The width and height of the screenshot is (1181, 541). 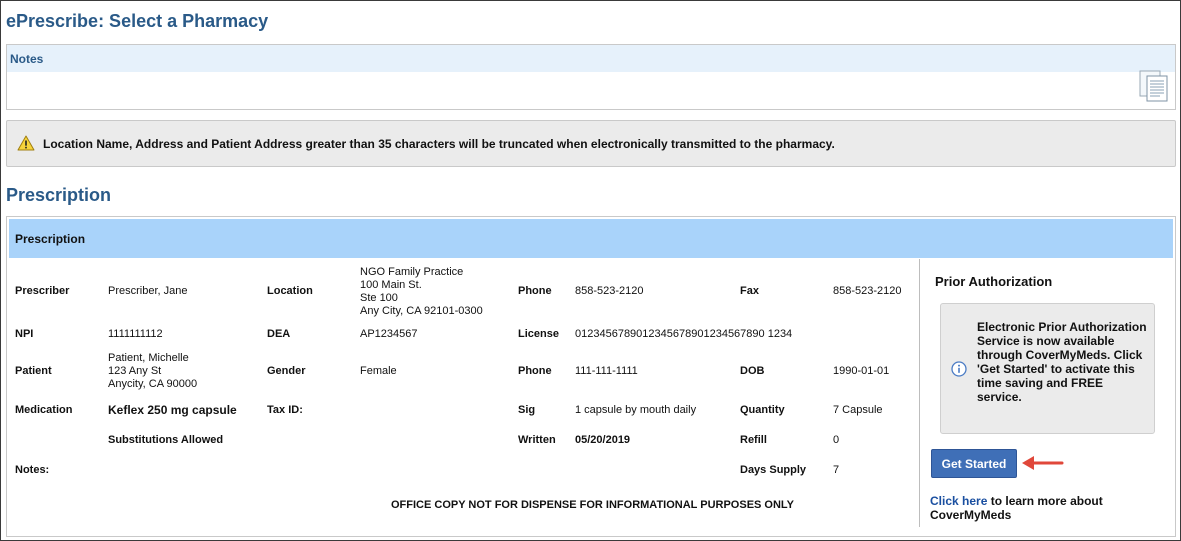 I want to click on quantity-label: Quantity, so click(x=762, y=410).